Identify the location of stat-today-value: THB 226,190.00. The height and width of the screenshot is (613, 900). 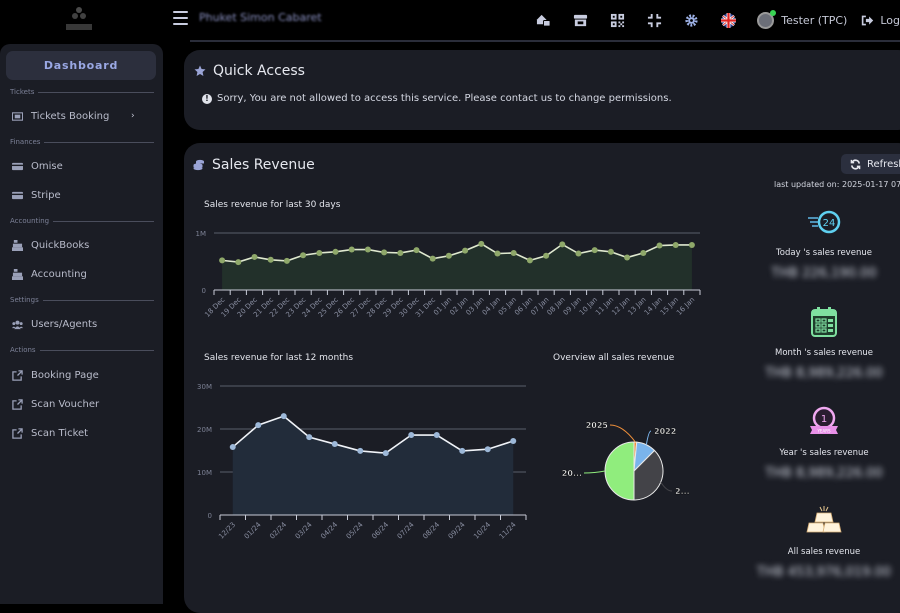
(824, 273).